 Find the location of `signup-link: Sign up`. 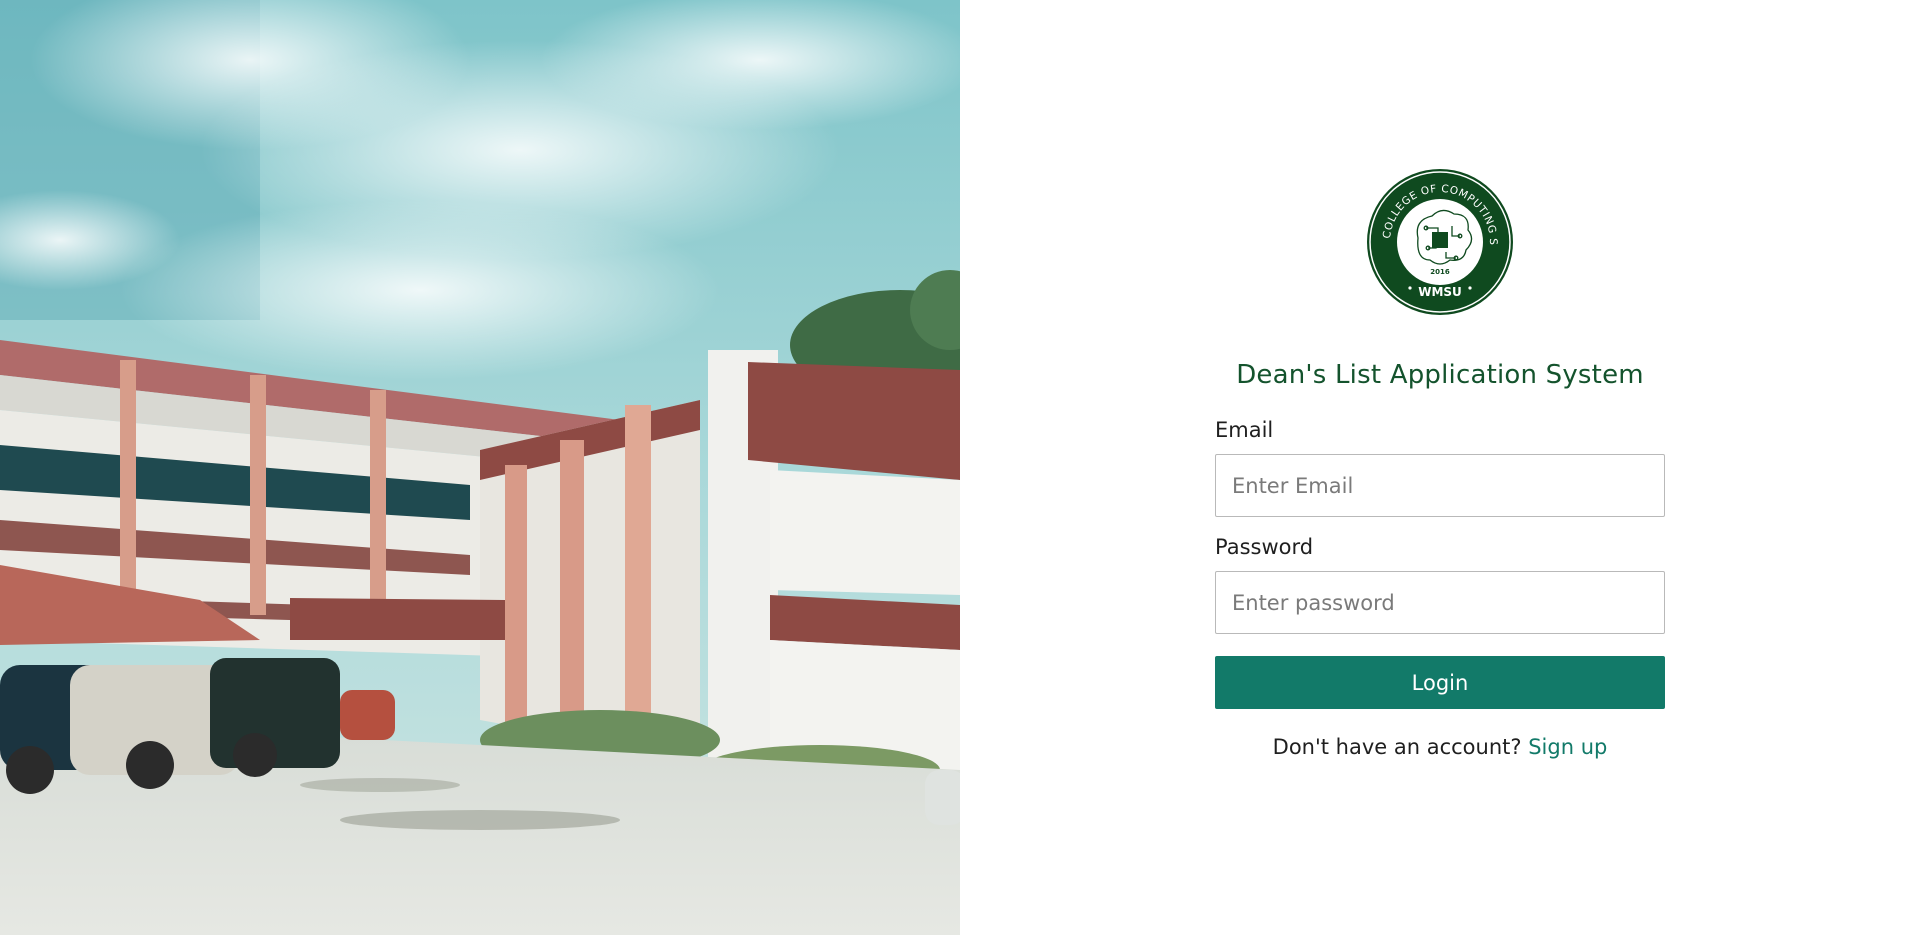

signup-link: Sign up is located at coordinates (1567, 747).